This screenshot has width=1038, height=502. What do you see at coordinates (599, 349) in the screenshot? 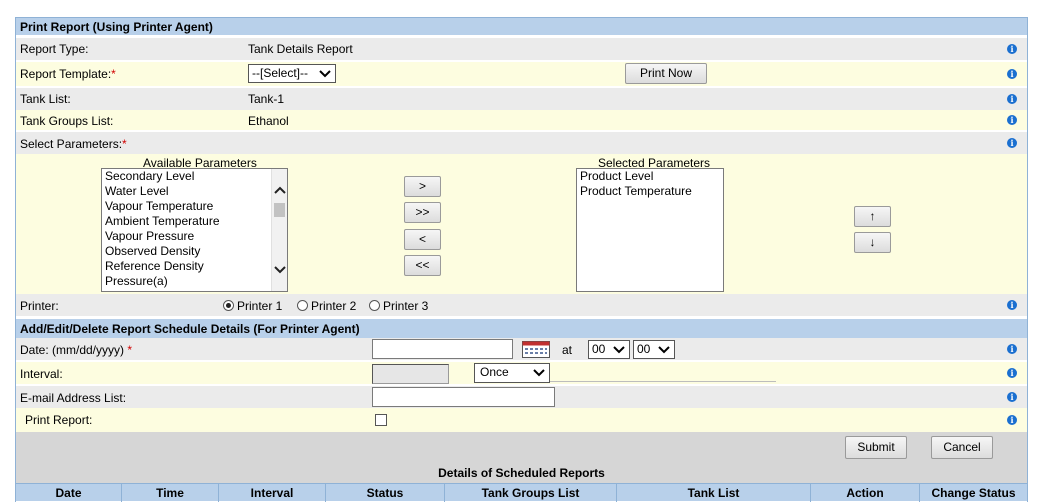
I see `hour-value: 00` at bounding box center [599, 349].